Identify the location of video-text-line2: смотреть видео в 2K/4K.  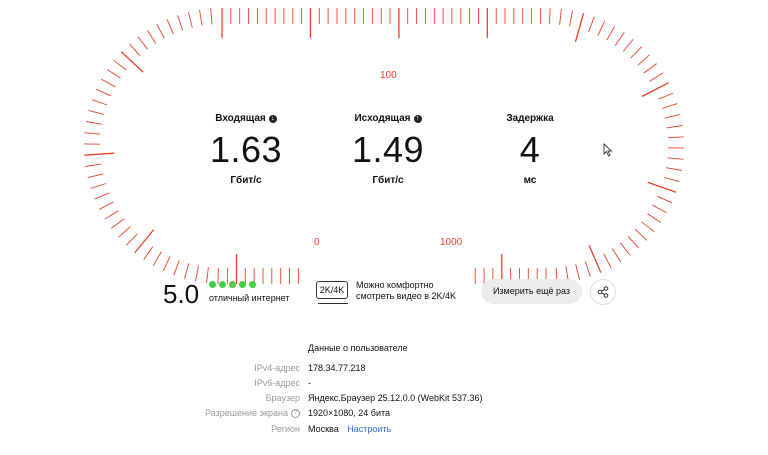
(406, 296).